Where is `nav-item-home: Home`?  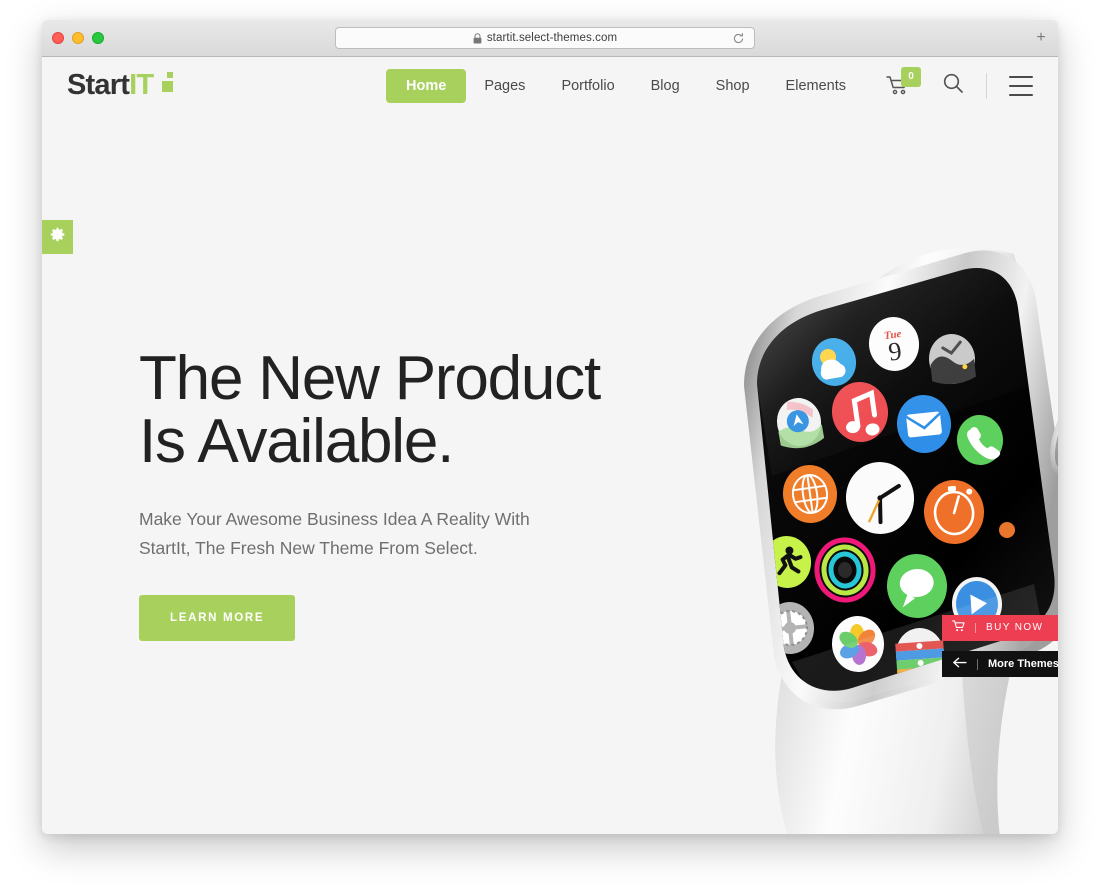
nav-item-home: Home is located at coordinates (426, 85).